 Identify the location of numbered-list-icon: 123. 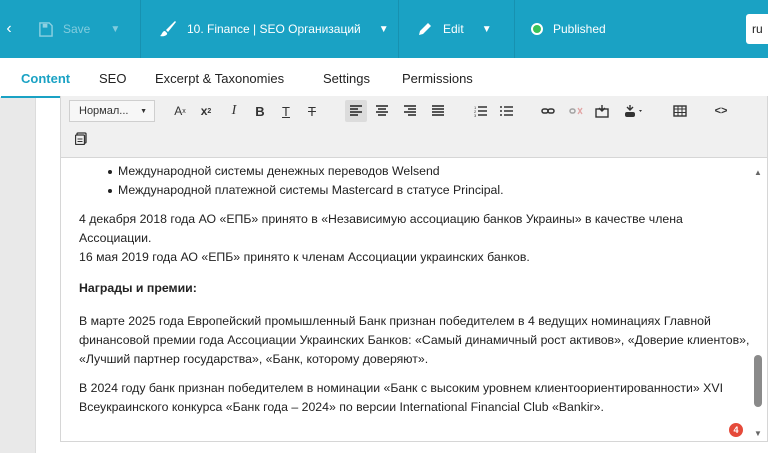
(480, 111).